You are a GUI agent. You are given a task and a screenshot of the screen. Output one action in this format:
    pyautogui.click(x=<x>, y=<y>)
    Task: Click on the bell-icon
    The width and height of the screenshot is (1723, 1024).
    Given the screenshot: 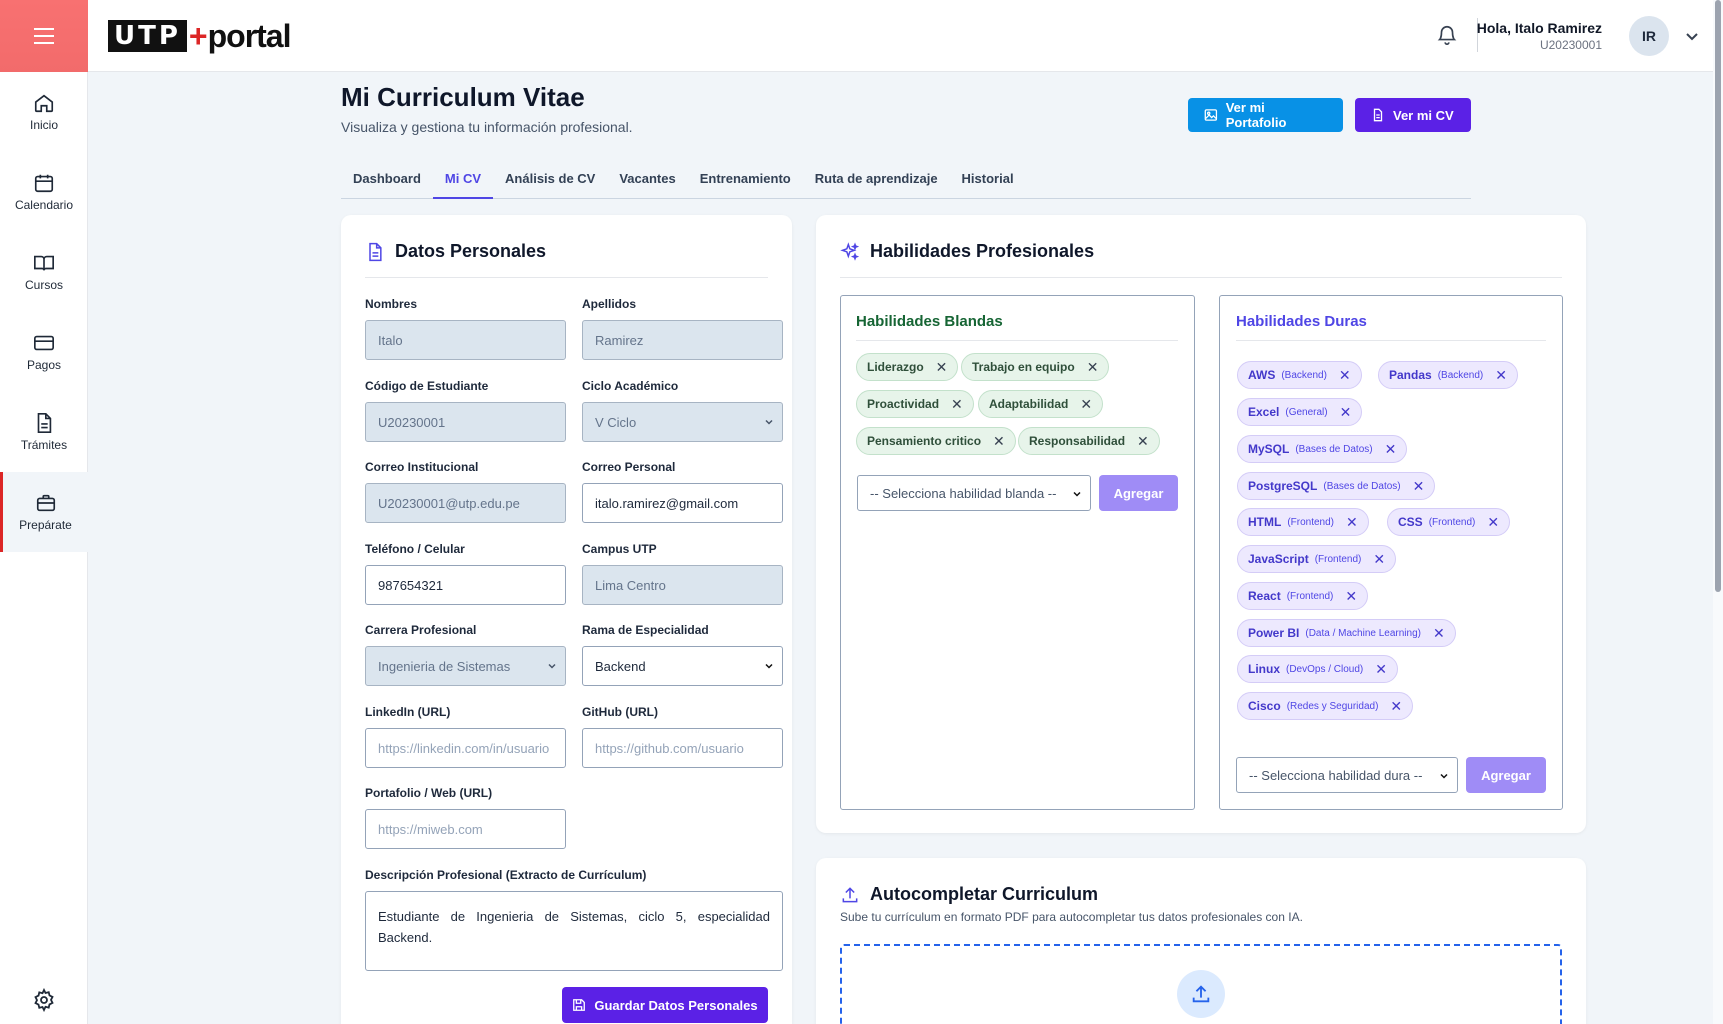 What is the action you would take?
    pyautogui.click(x=1447, y=35)
    